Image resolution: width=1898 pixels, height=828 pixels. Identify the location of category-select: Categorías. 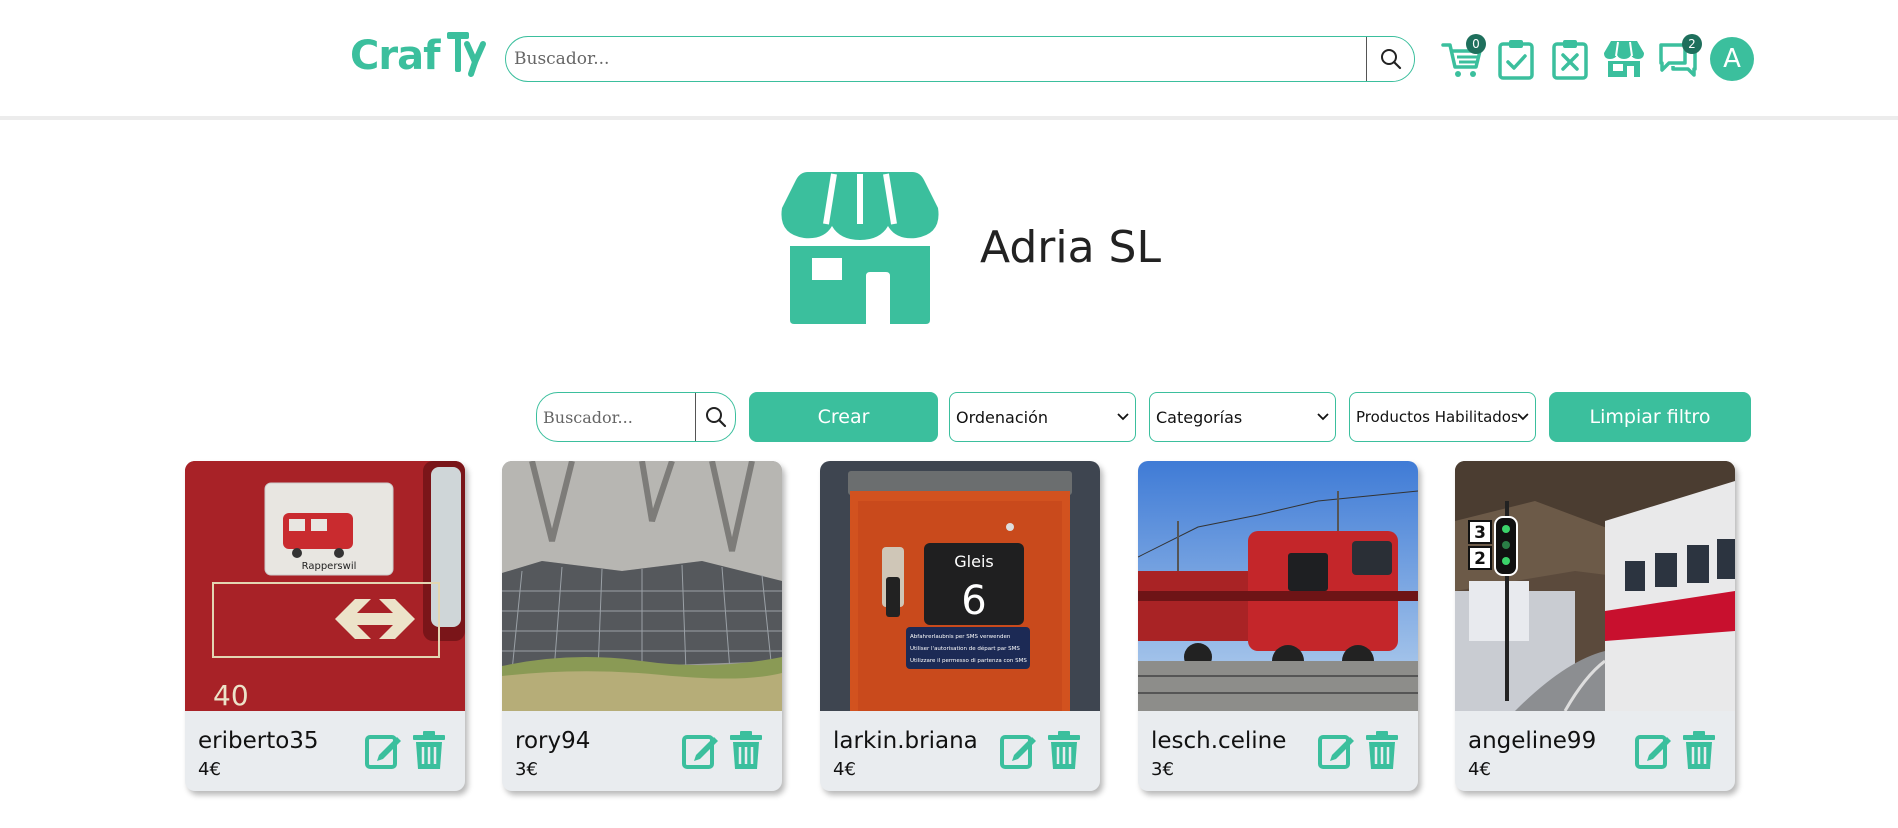
(1242, 417).